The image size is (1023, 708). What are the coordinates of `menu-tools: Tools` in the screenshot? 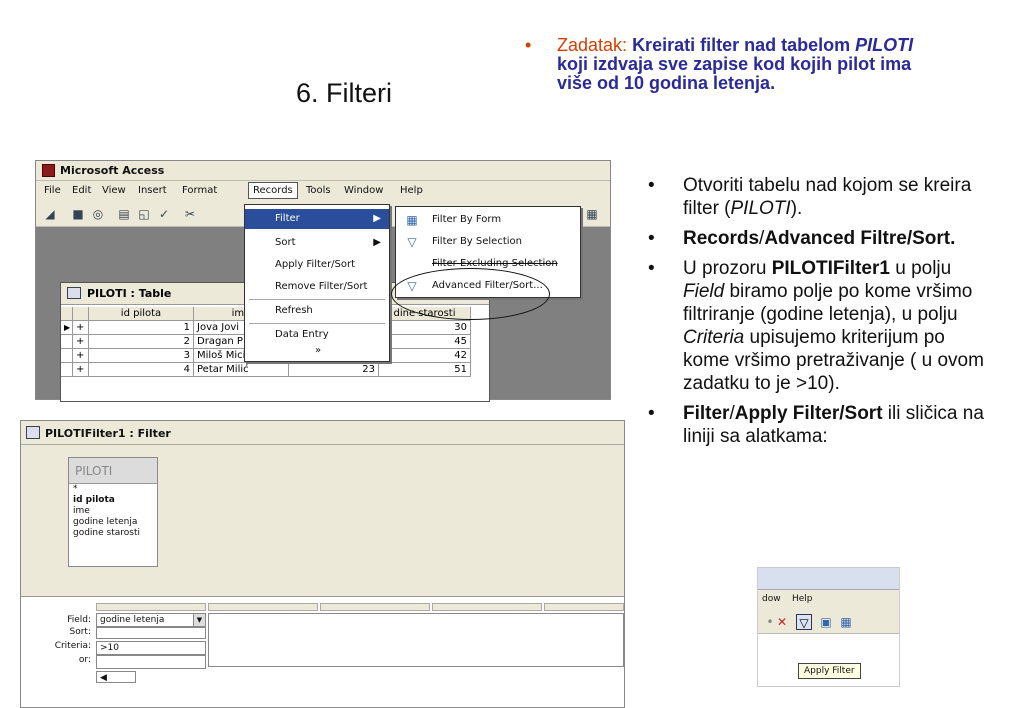 It's located at (318, 190).